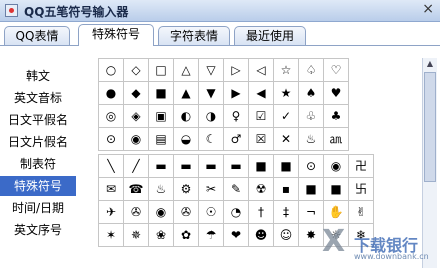 This screenshot has height=269, width=440. Describe the element at coordinates (261, 116) in the screenshot. I see `symbol-cell: ☑` at that location.